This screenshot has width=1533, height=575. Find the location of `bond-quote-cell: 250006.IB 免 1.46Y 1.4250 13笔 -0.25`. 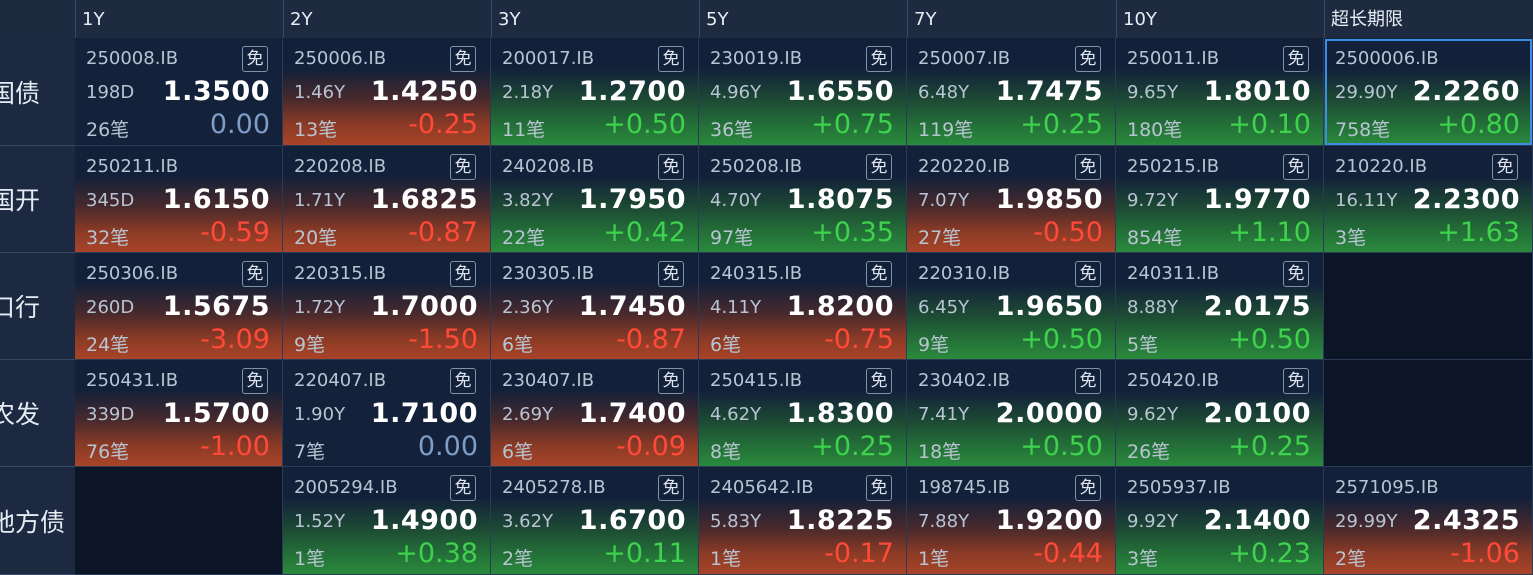

bond-quote-cell: 250006.IB 免 1.46Y 1.4250 13笔 -0.25 is located at coordinates (387, 92).